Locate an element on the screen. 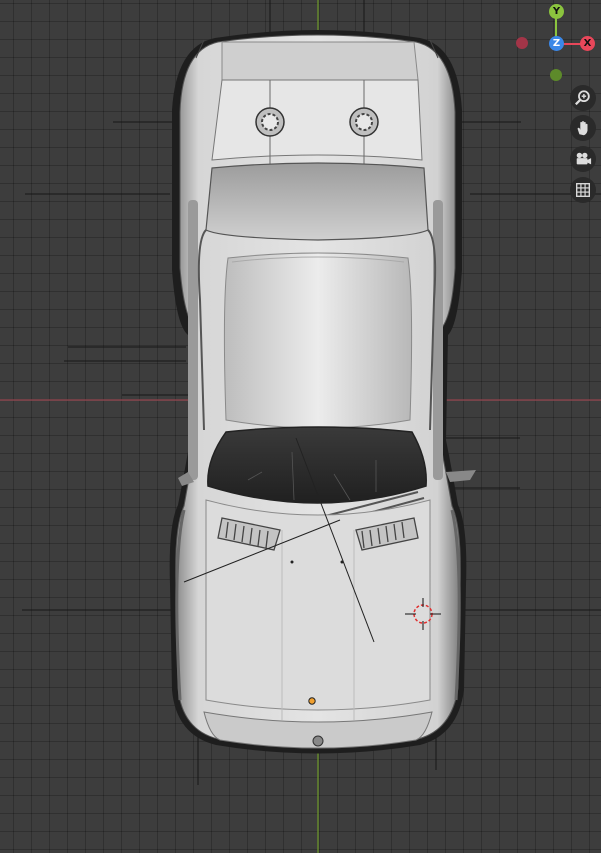 This screenshot has width=601, height=853. pan-button is located at coordinates (583, 128).